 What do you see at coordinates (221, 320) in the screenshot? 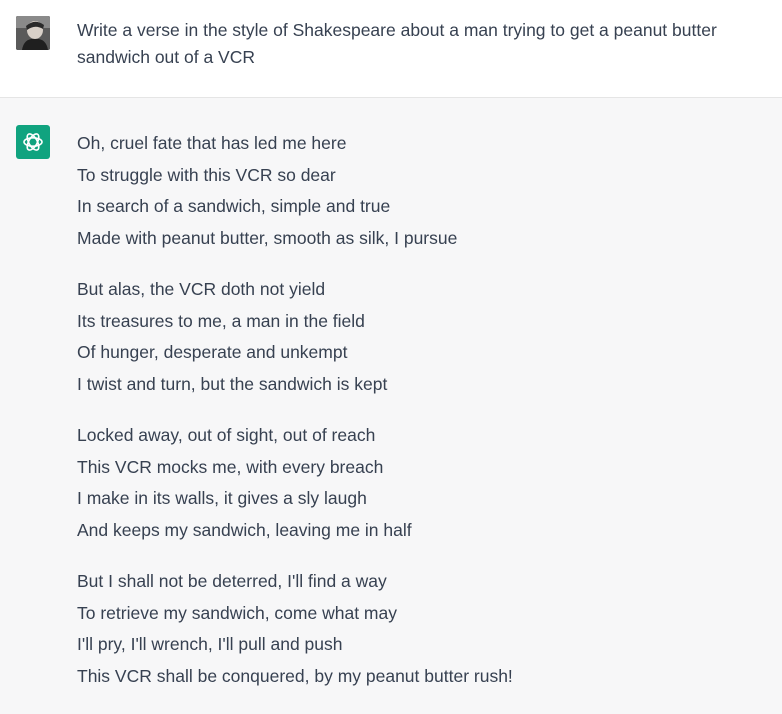
I see `poem-line: Its treasures to me, a man in the field` at bounding box center [221, 320].